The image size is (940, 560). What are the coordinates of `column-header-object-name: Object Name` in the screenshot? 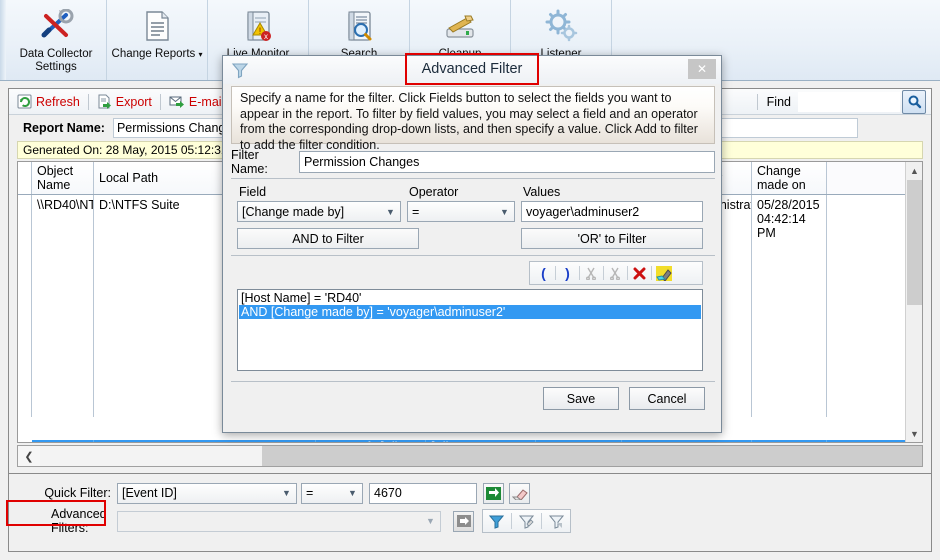 It's located at (63, 178).